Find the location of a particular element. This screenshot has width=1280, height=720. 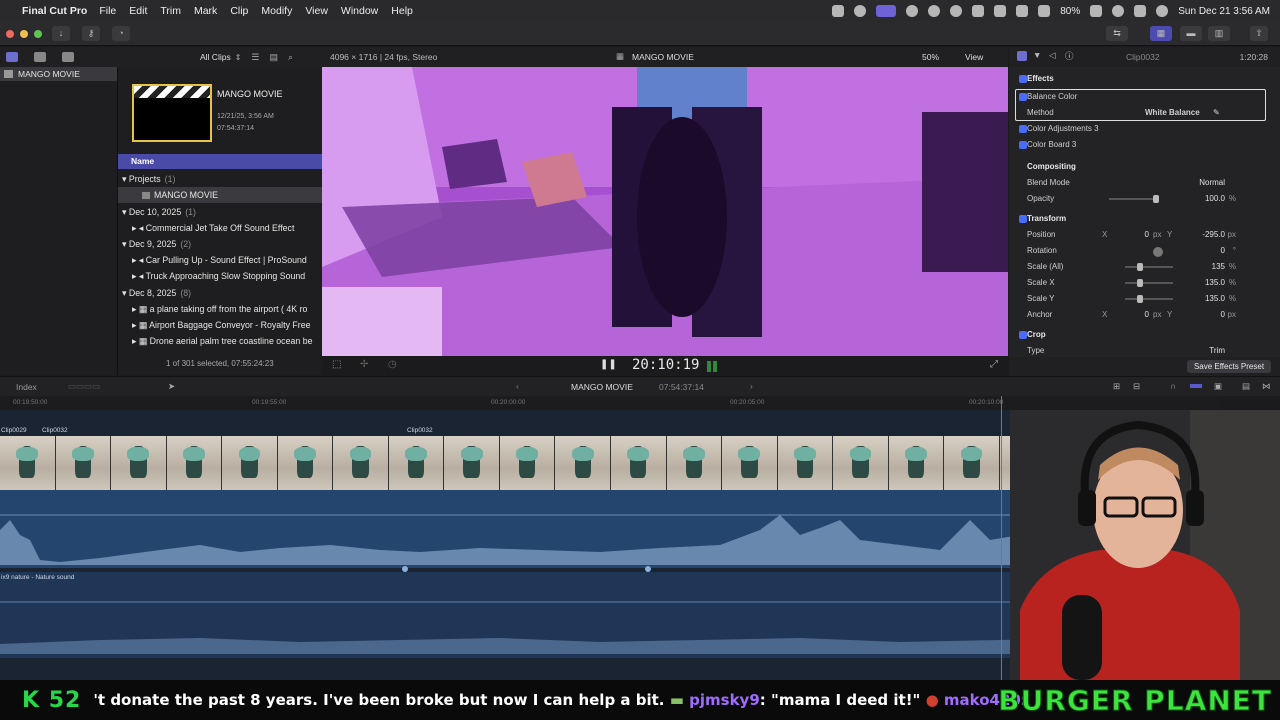

menu-window: Window is located at coordinates (359, 11).